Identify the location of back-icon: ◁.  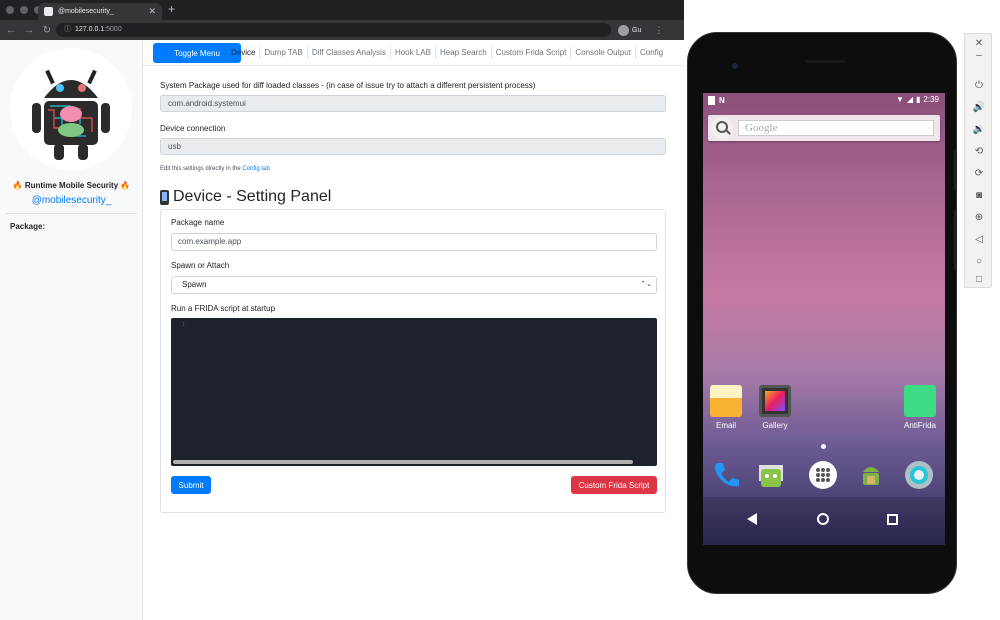
(979, 240).